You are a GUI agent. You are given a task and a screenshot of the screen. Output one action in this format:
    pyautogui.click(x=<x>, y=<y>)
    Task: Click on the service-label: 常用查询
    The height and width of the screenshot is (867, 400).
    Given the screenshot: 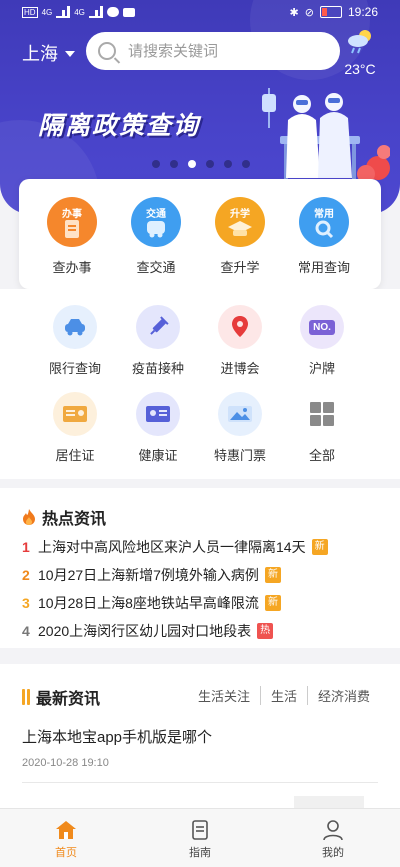 What is the action you would take?
    pyautogui.click(x=323, y=267)
    